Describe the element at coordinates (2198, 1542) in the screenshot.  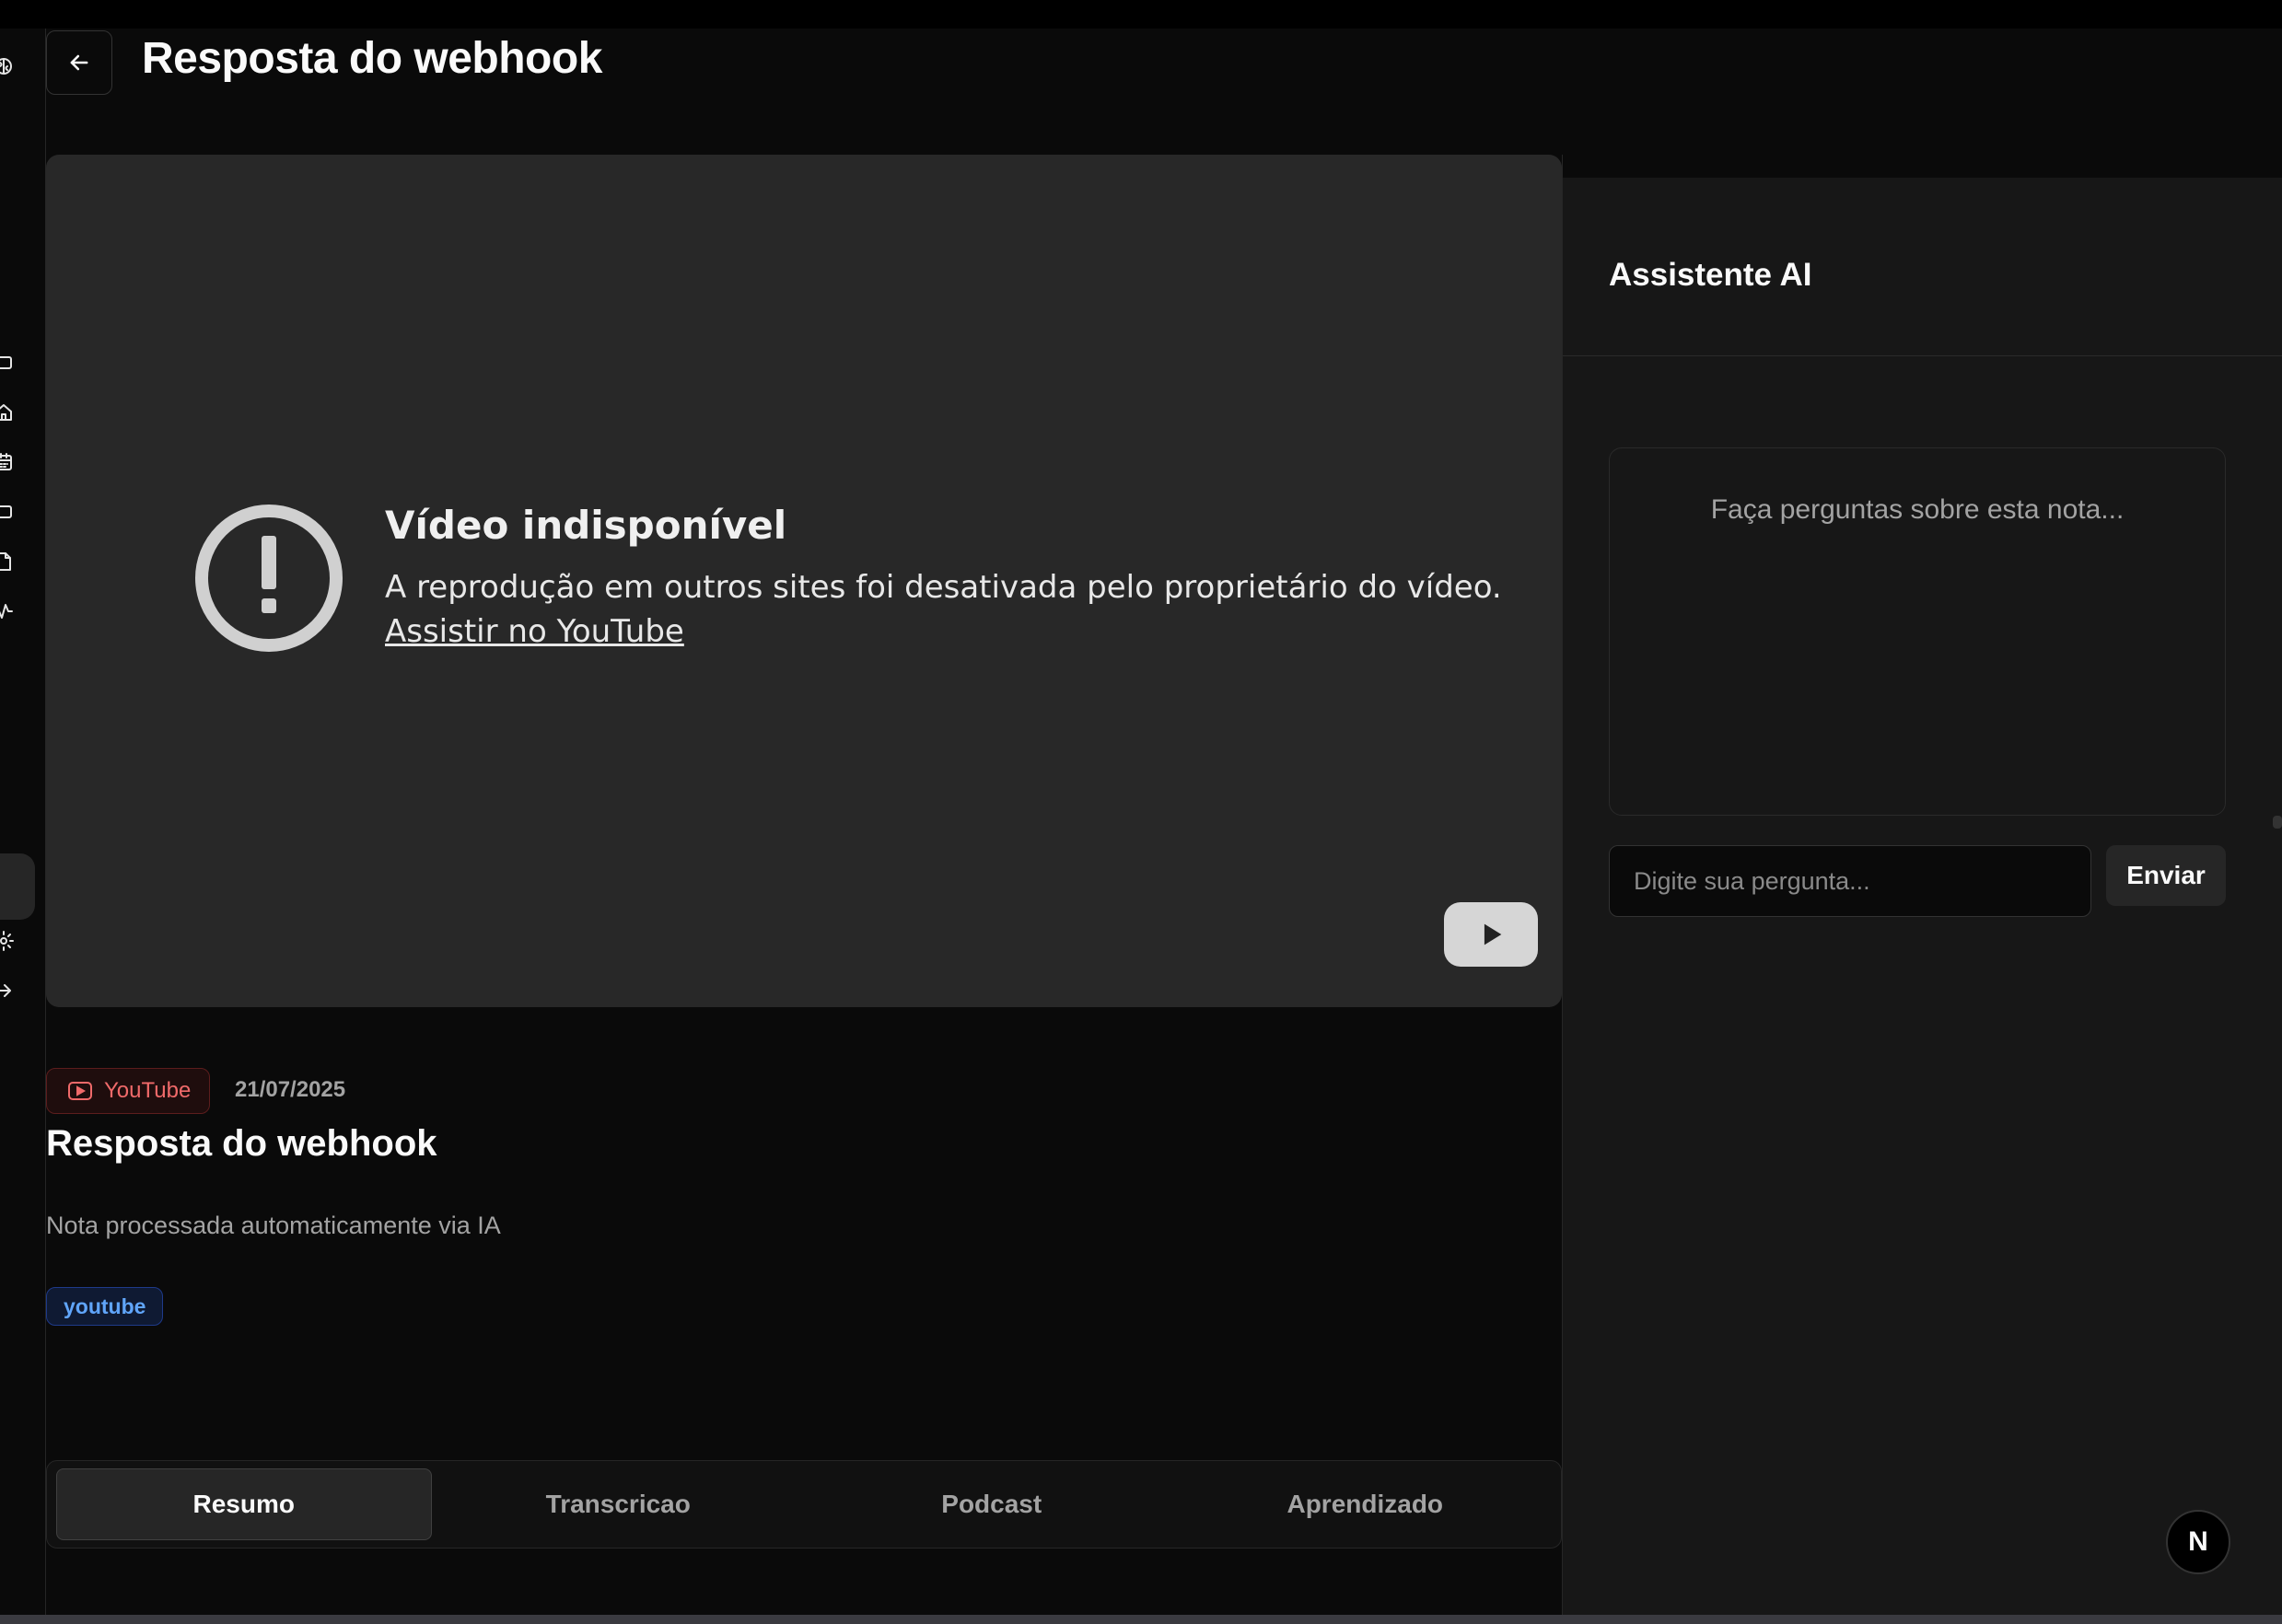
I see `next-dev-badge: N` at that location.